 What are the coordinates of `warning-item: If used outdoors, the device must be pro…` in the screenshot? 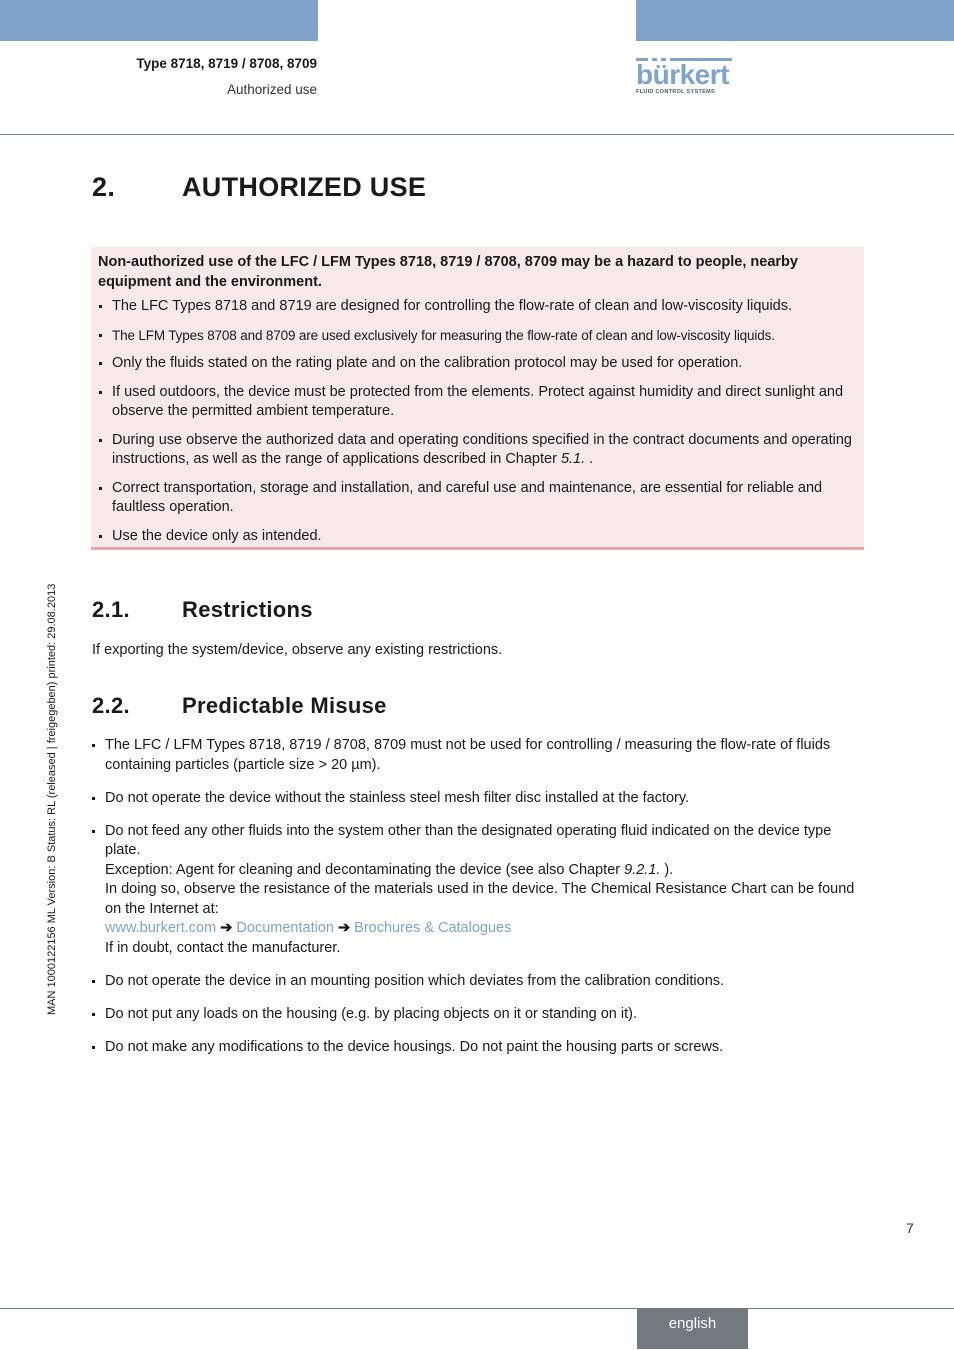 It's located at (479, 402).